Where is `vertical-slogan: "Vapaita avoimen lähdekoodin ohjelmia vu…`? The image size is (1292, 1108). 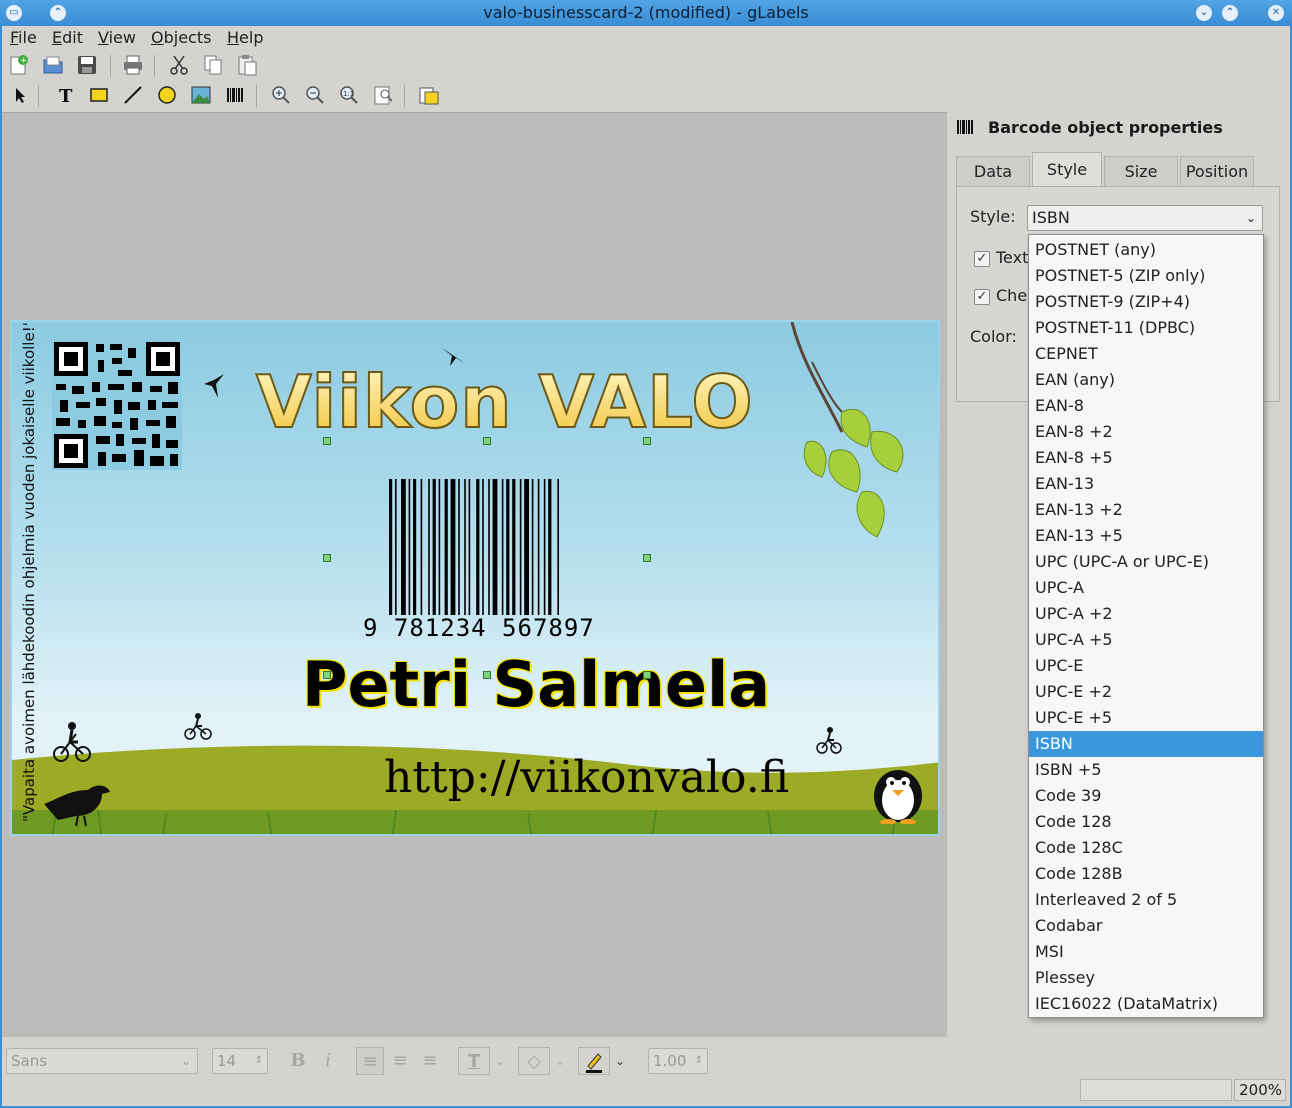
vertical-slogan: "Vapaita avoimen lähdekoodin ohjelmia vu… is located at coordinates (29, 572).